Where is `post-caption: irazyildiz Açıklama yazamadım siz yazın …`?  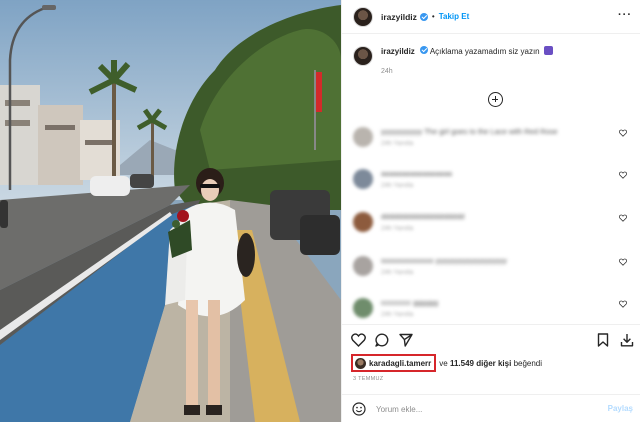 post-caption: irazyildiz Açıklama yazamadım siz yazın … is located at coordinates (453, 62).